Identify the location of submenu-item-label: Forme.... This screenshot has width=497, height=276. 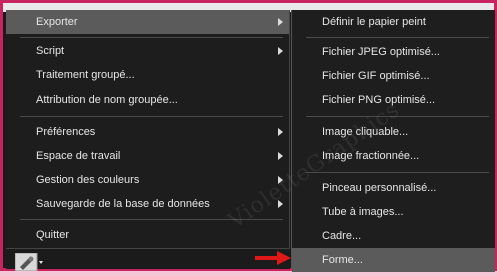
(342, 260).